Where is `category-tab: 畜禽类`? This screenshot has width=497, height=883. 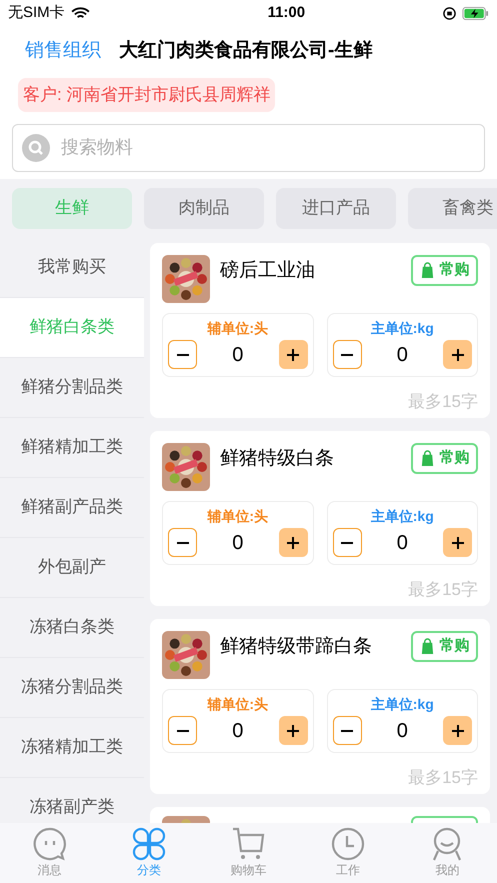 category-tab: 畜禽类 is located at coordinates (452, 208).